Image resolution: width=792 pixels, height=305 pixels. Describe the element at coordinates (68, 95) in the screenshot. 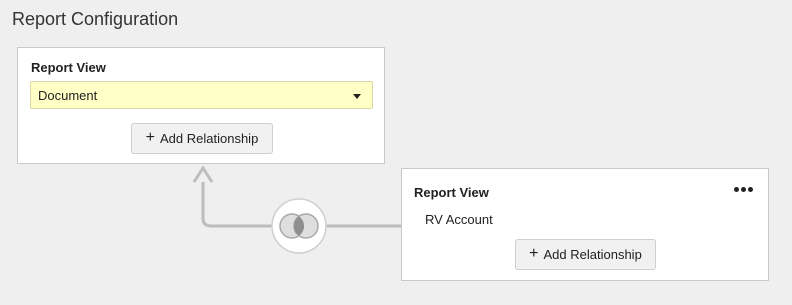

I see `report-view-select-value: Document` at that location.